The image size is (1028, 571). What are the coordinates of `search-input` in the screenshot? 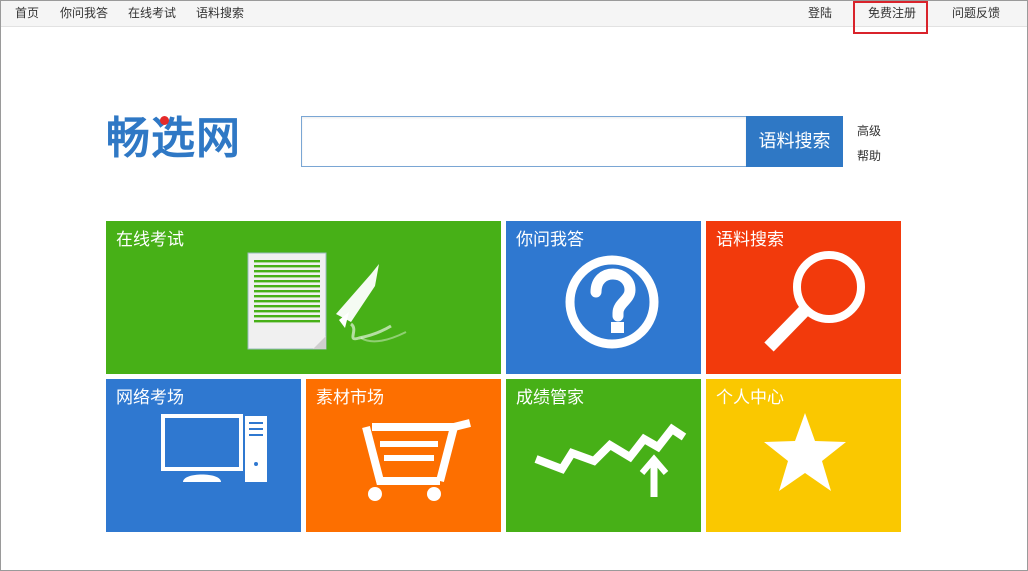 It's located at (523, 141).